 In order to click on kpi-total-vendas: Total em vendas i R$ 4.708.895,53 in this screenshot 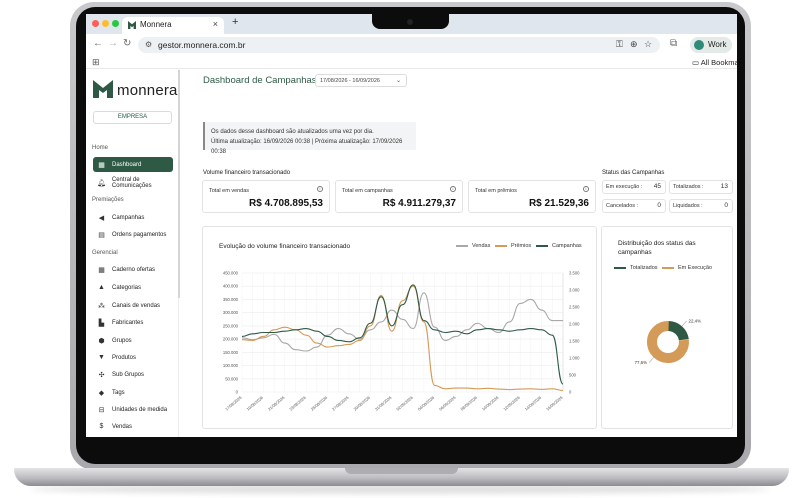, I will do `click(266, 196)`.